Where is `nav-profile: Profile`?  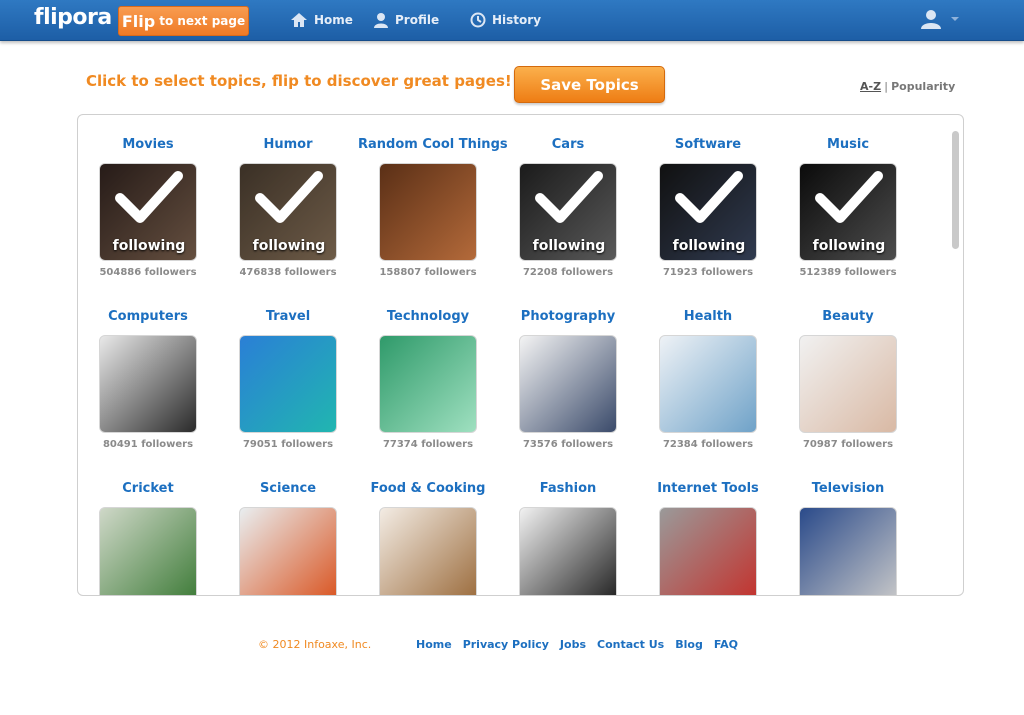
nav-profile: Profile is located at coordinates (406, 20).